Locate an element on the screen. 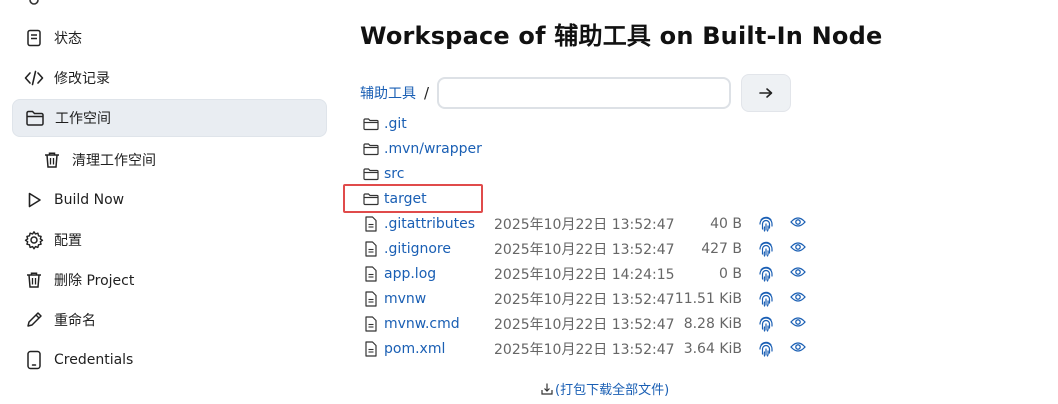 The image size is (1058, 404). code-icon is located at coordinates (34, 78).